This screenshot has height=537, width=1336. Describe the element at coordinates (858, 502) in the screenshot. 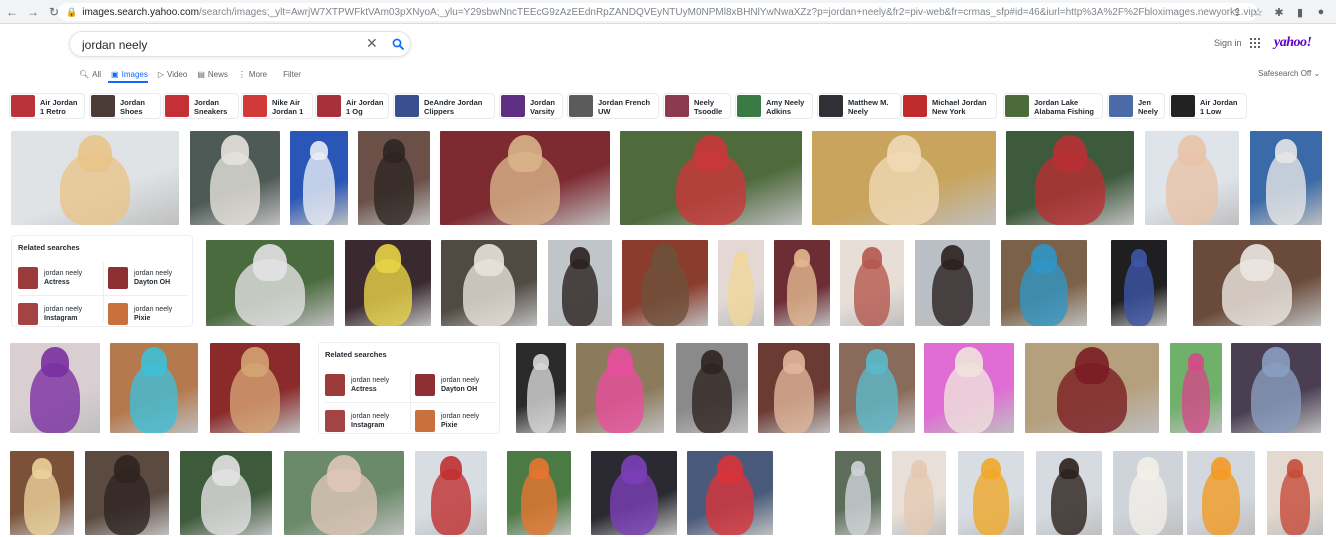

I see `image-subject` at that location.